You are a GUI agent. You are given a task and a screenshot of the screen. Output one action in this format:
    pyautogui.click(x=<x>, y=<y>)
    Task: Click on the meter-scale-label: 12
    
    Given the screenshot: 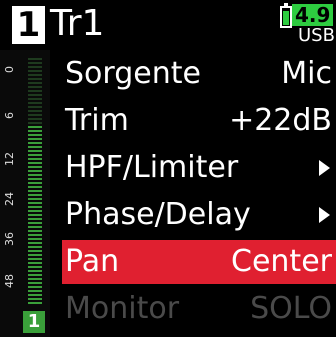 What is the action you would take?
    pyautogui.click(x=9, y=159)
    